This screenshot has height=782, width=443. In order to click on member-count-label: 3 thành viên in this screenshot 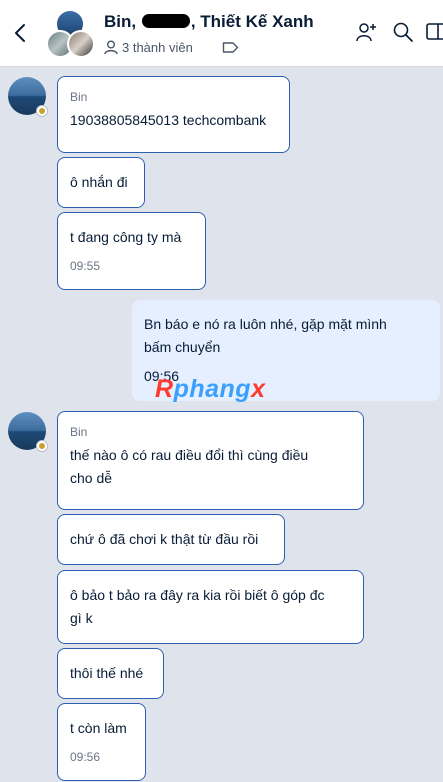, I will do `click(157, 47)`.